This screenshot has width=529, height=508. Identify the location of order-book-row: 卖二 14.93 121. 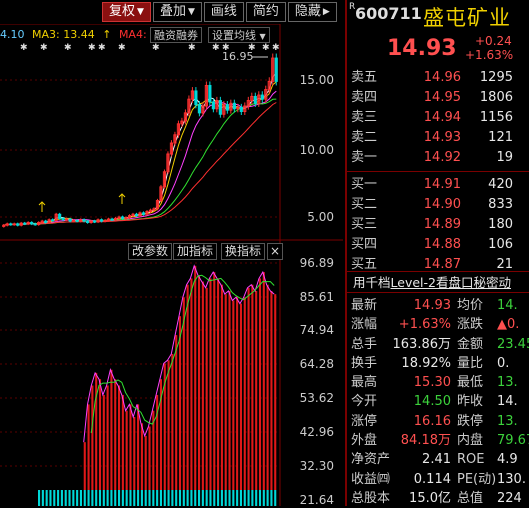
(438, 138).